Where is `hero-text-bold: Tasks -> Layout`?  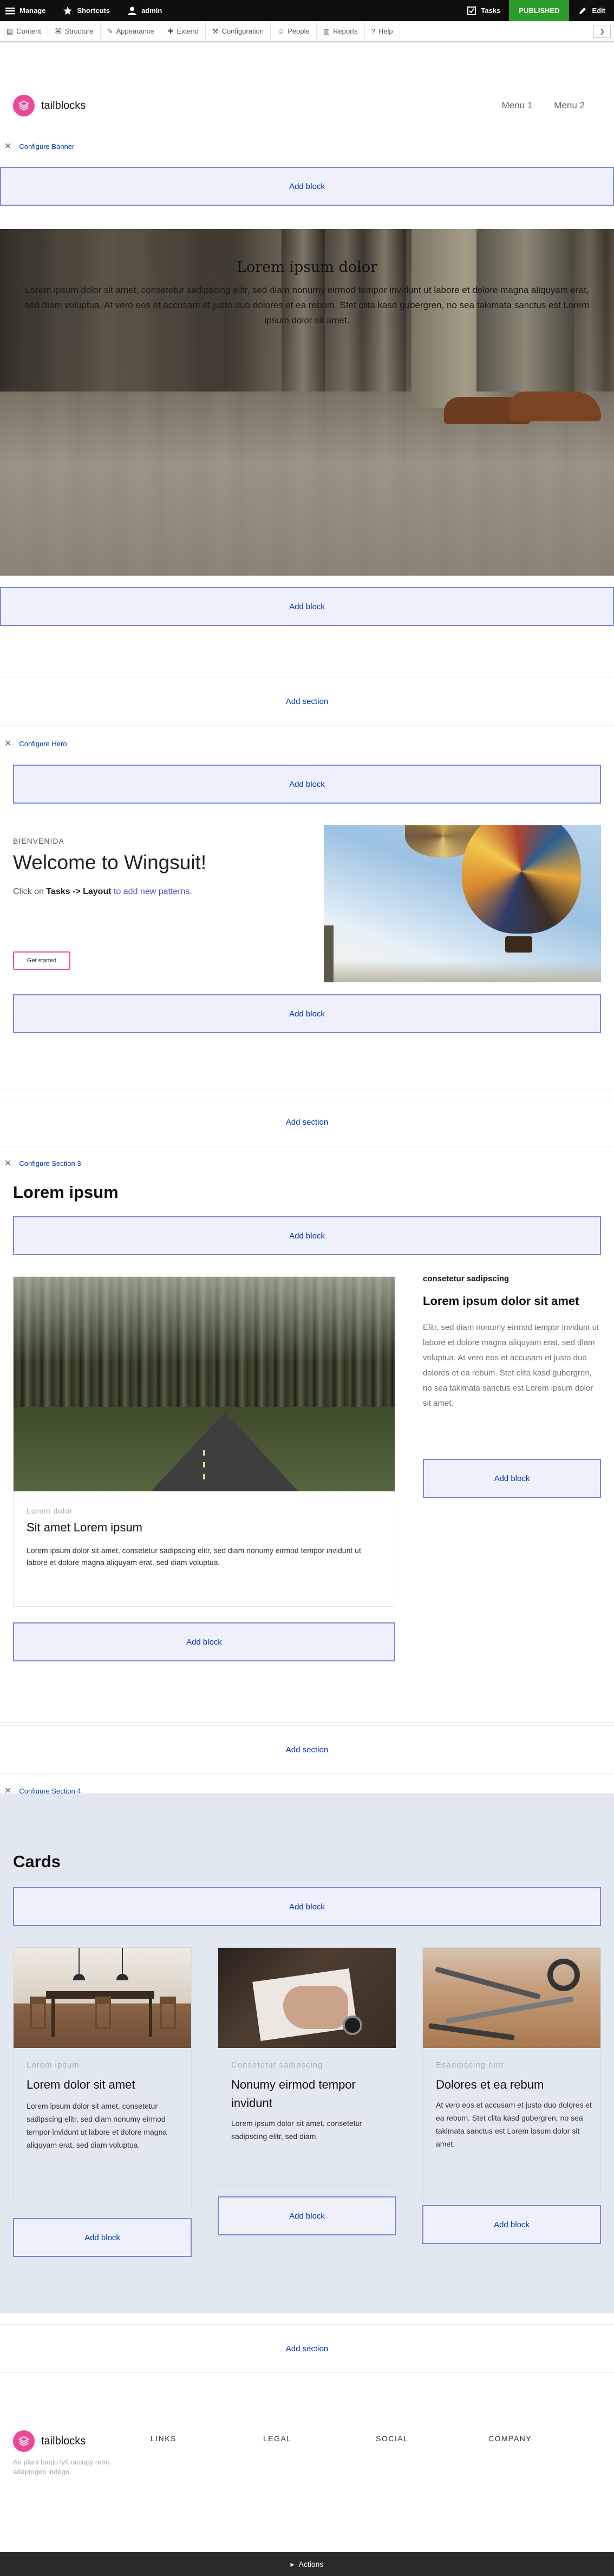
hero-text-bold: Tasks -> Layout is located at coordinates (79, 891).